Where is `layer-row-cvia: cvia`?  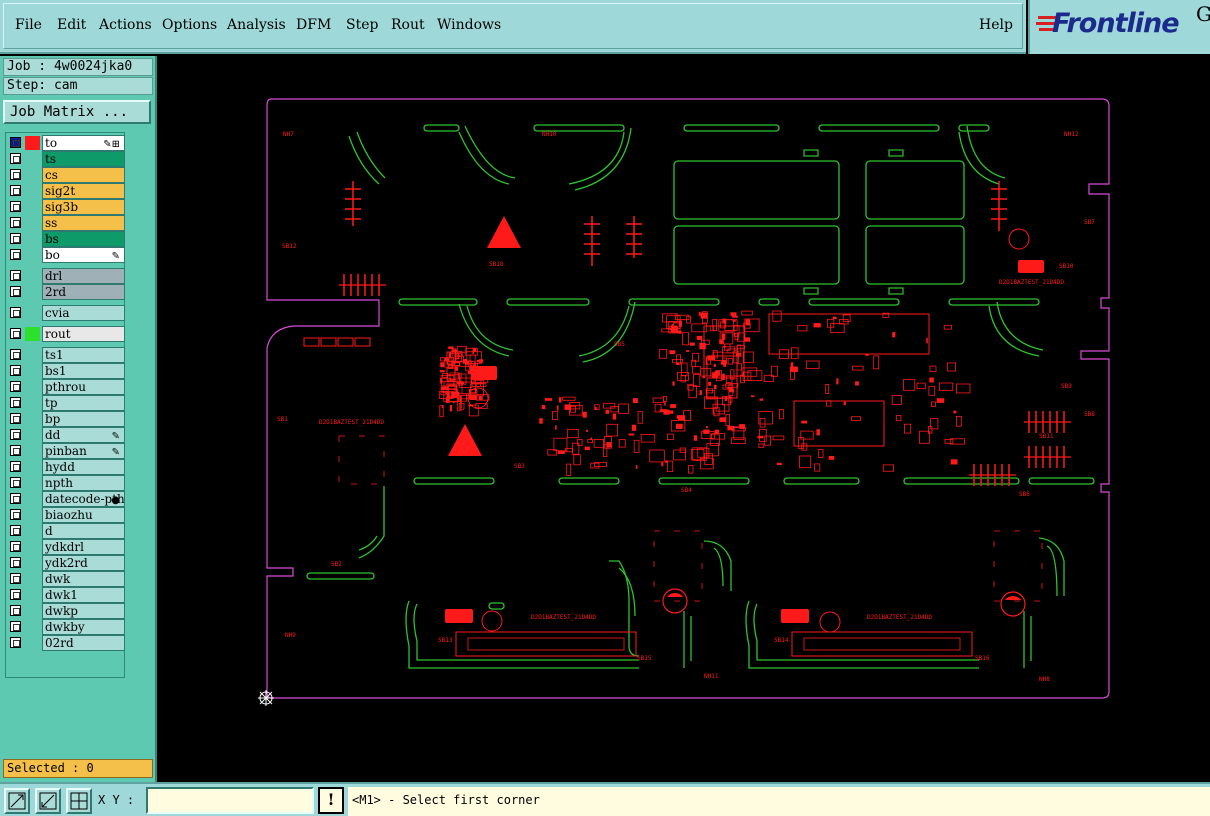 layer-row-cvia: cvia is located at coordinates (66, 313).